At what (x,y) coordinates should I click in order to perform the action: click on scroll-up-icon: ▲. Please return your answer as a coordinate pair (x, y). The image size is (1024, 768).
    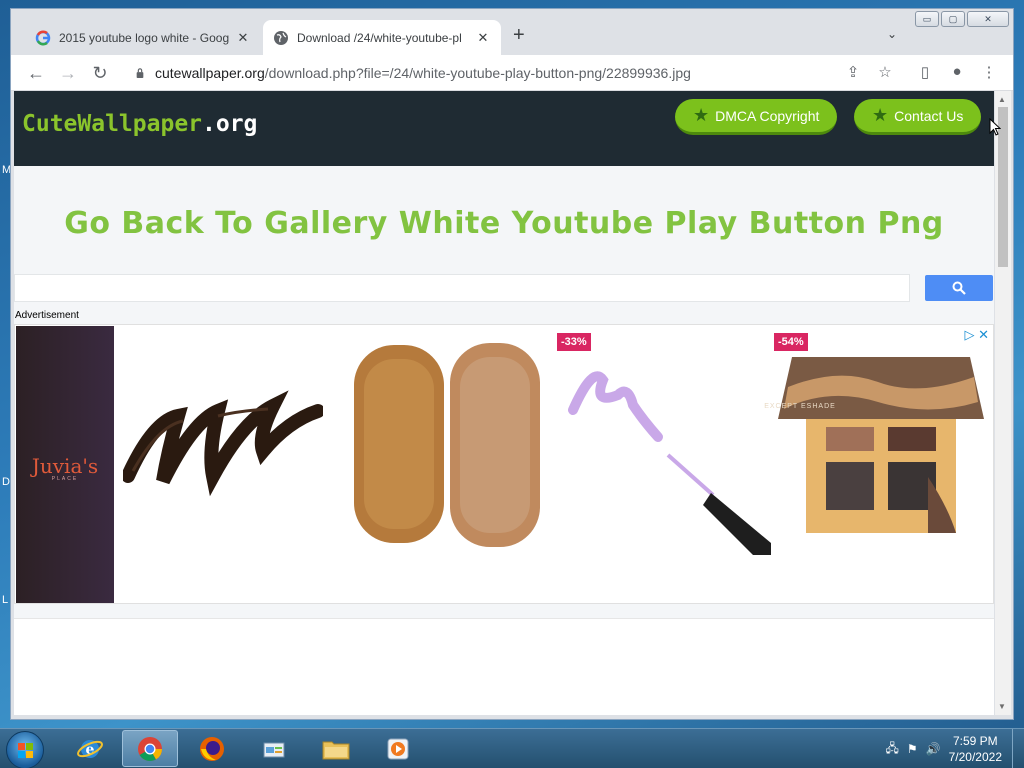
    Looking at the image, I should click on (1002, 99).